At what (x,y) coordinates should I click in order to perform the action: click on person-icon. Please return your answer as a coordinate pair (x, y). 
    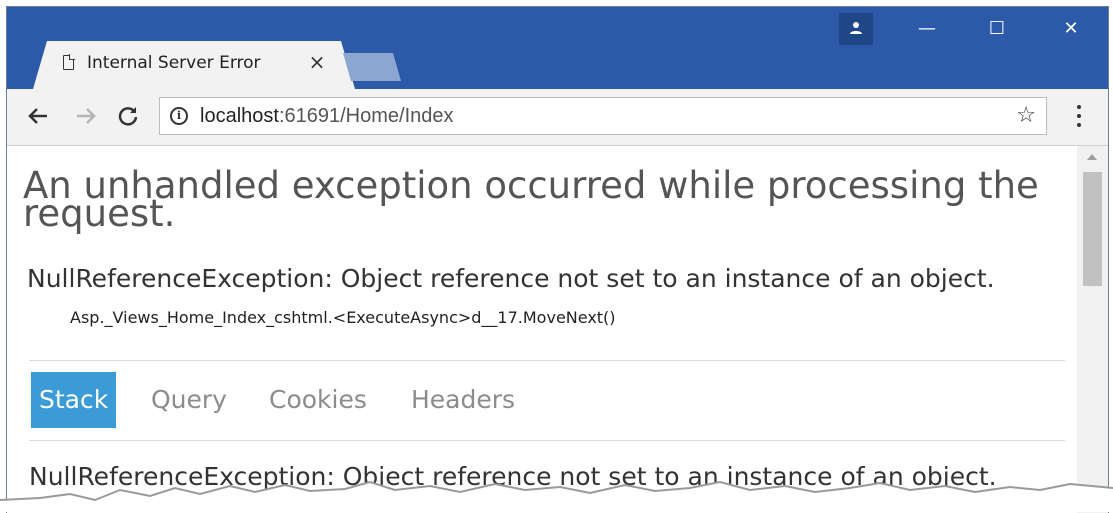
    Looking at the image, I should click on (856, 28).